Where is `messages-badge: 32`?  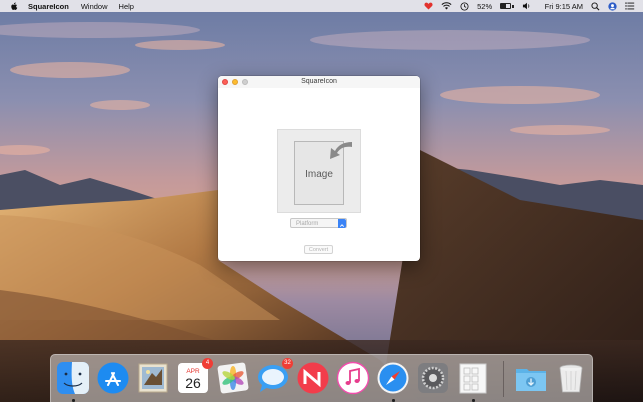
messages-badge: 32 is located at coordinates (287, 363).